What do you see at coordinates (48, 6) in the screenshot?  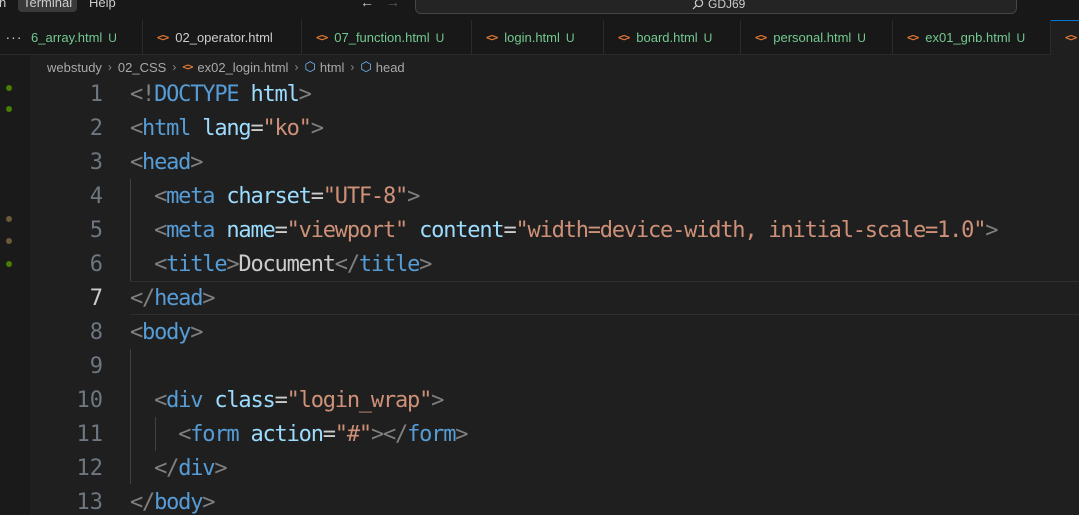 I see `menu-item-terminal: Terminal` at bounding box center [48, 6].